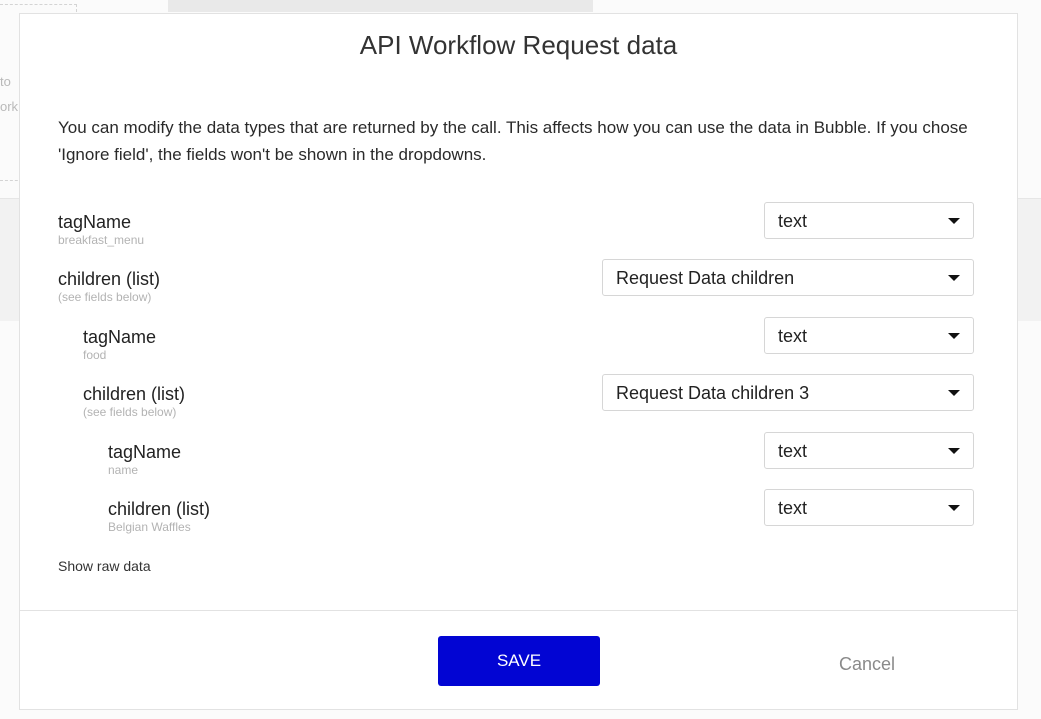 The height and width of the screenshot is (719, 1041). Describe the element at coordinates (95, 355) in the screenshot. I see `field-sample: food` at that location.